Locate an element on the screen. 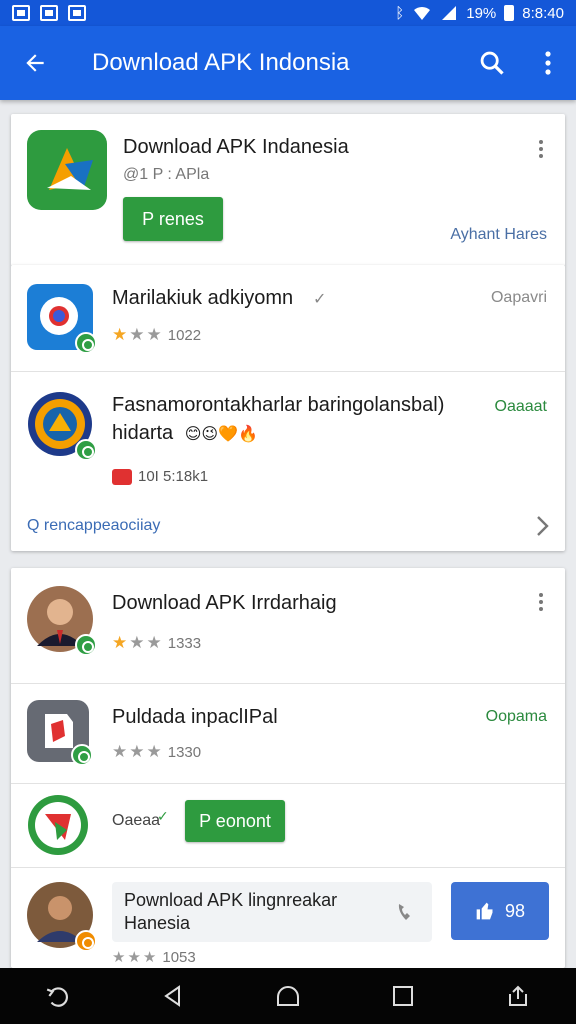  open-button: P eonont is located at coordinates (235, 821).